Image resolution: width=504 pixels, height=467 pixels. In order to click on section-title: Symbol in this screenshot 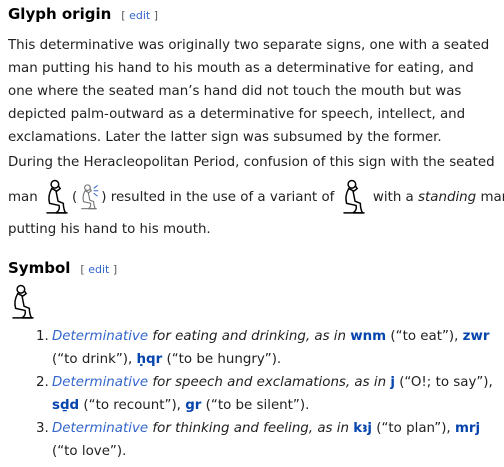, I will do `click(39, 268)`.